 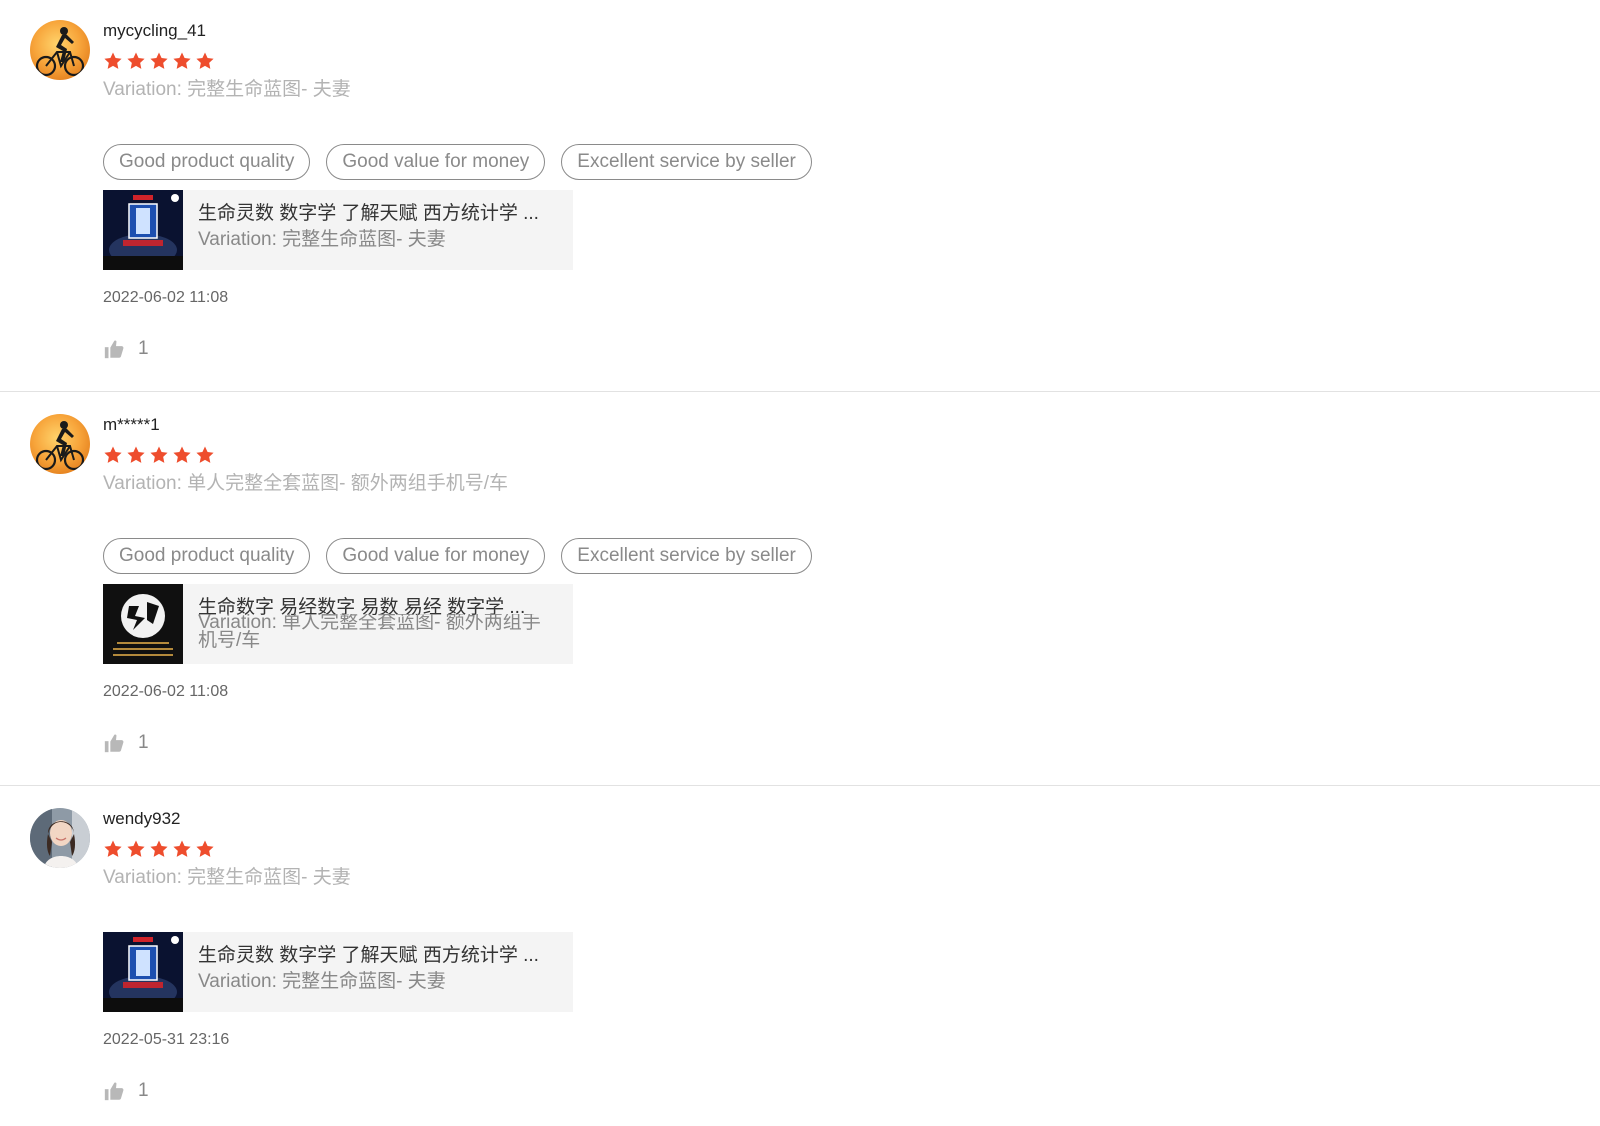 I want to click on review-username: mycycling_41, so click(x=154, y=30).